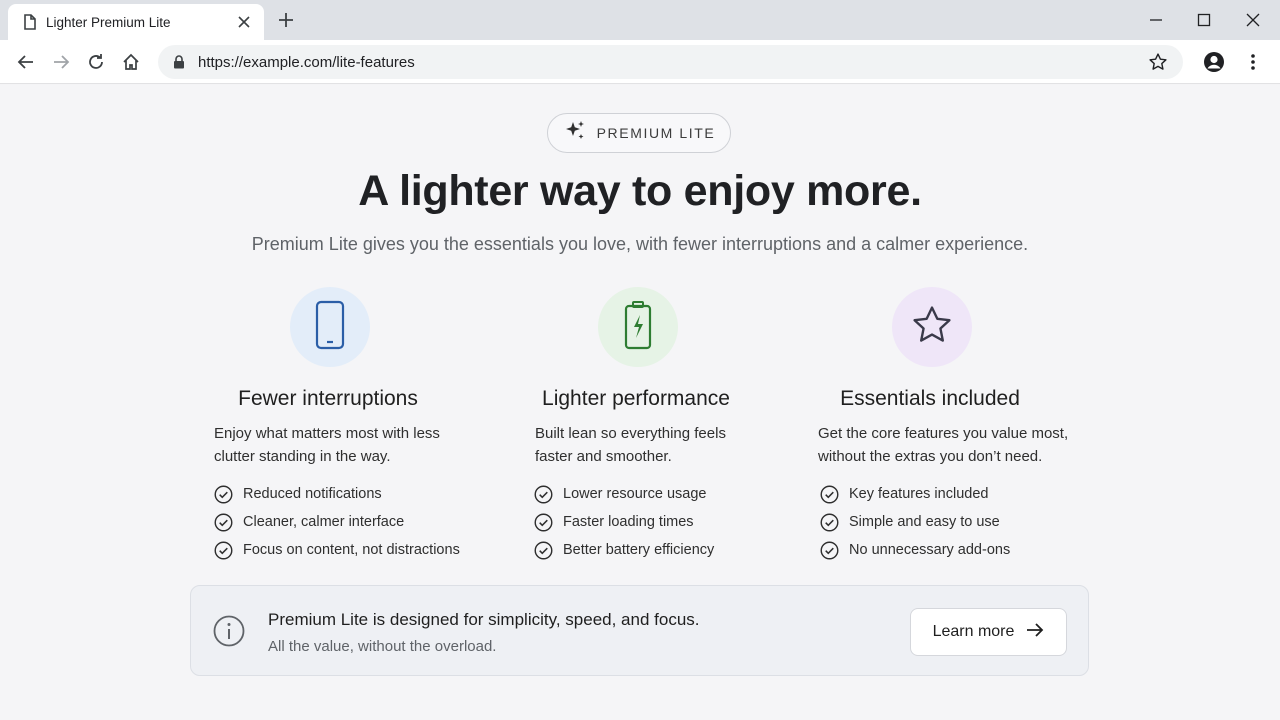 Image resolution: width=1280 pixels, height=720 pixels. Describe the element at coordinates (1253, 62) in the screenshot. I see `more-menu-icon` at that location.